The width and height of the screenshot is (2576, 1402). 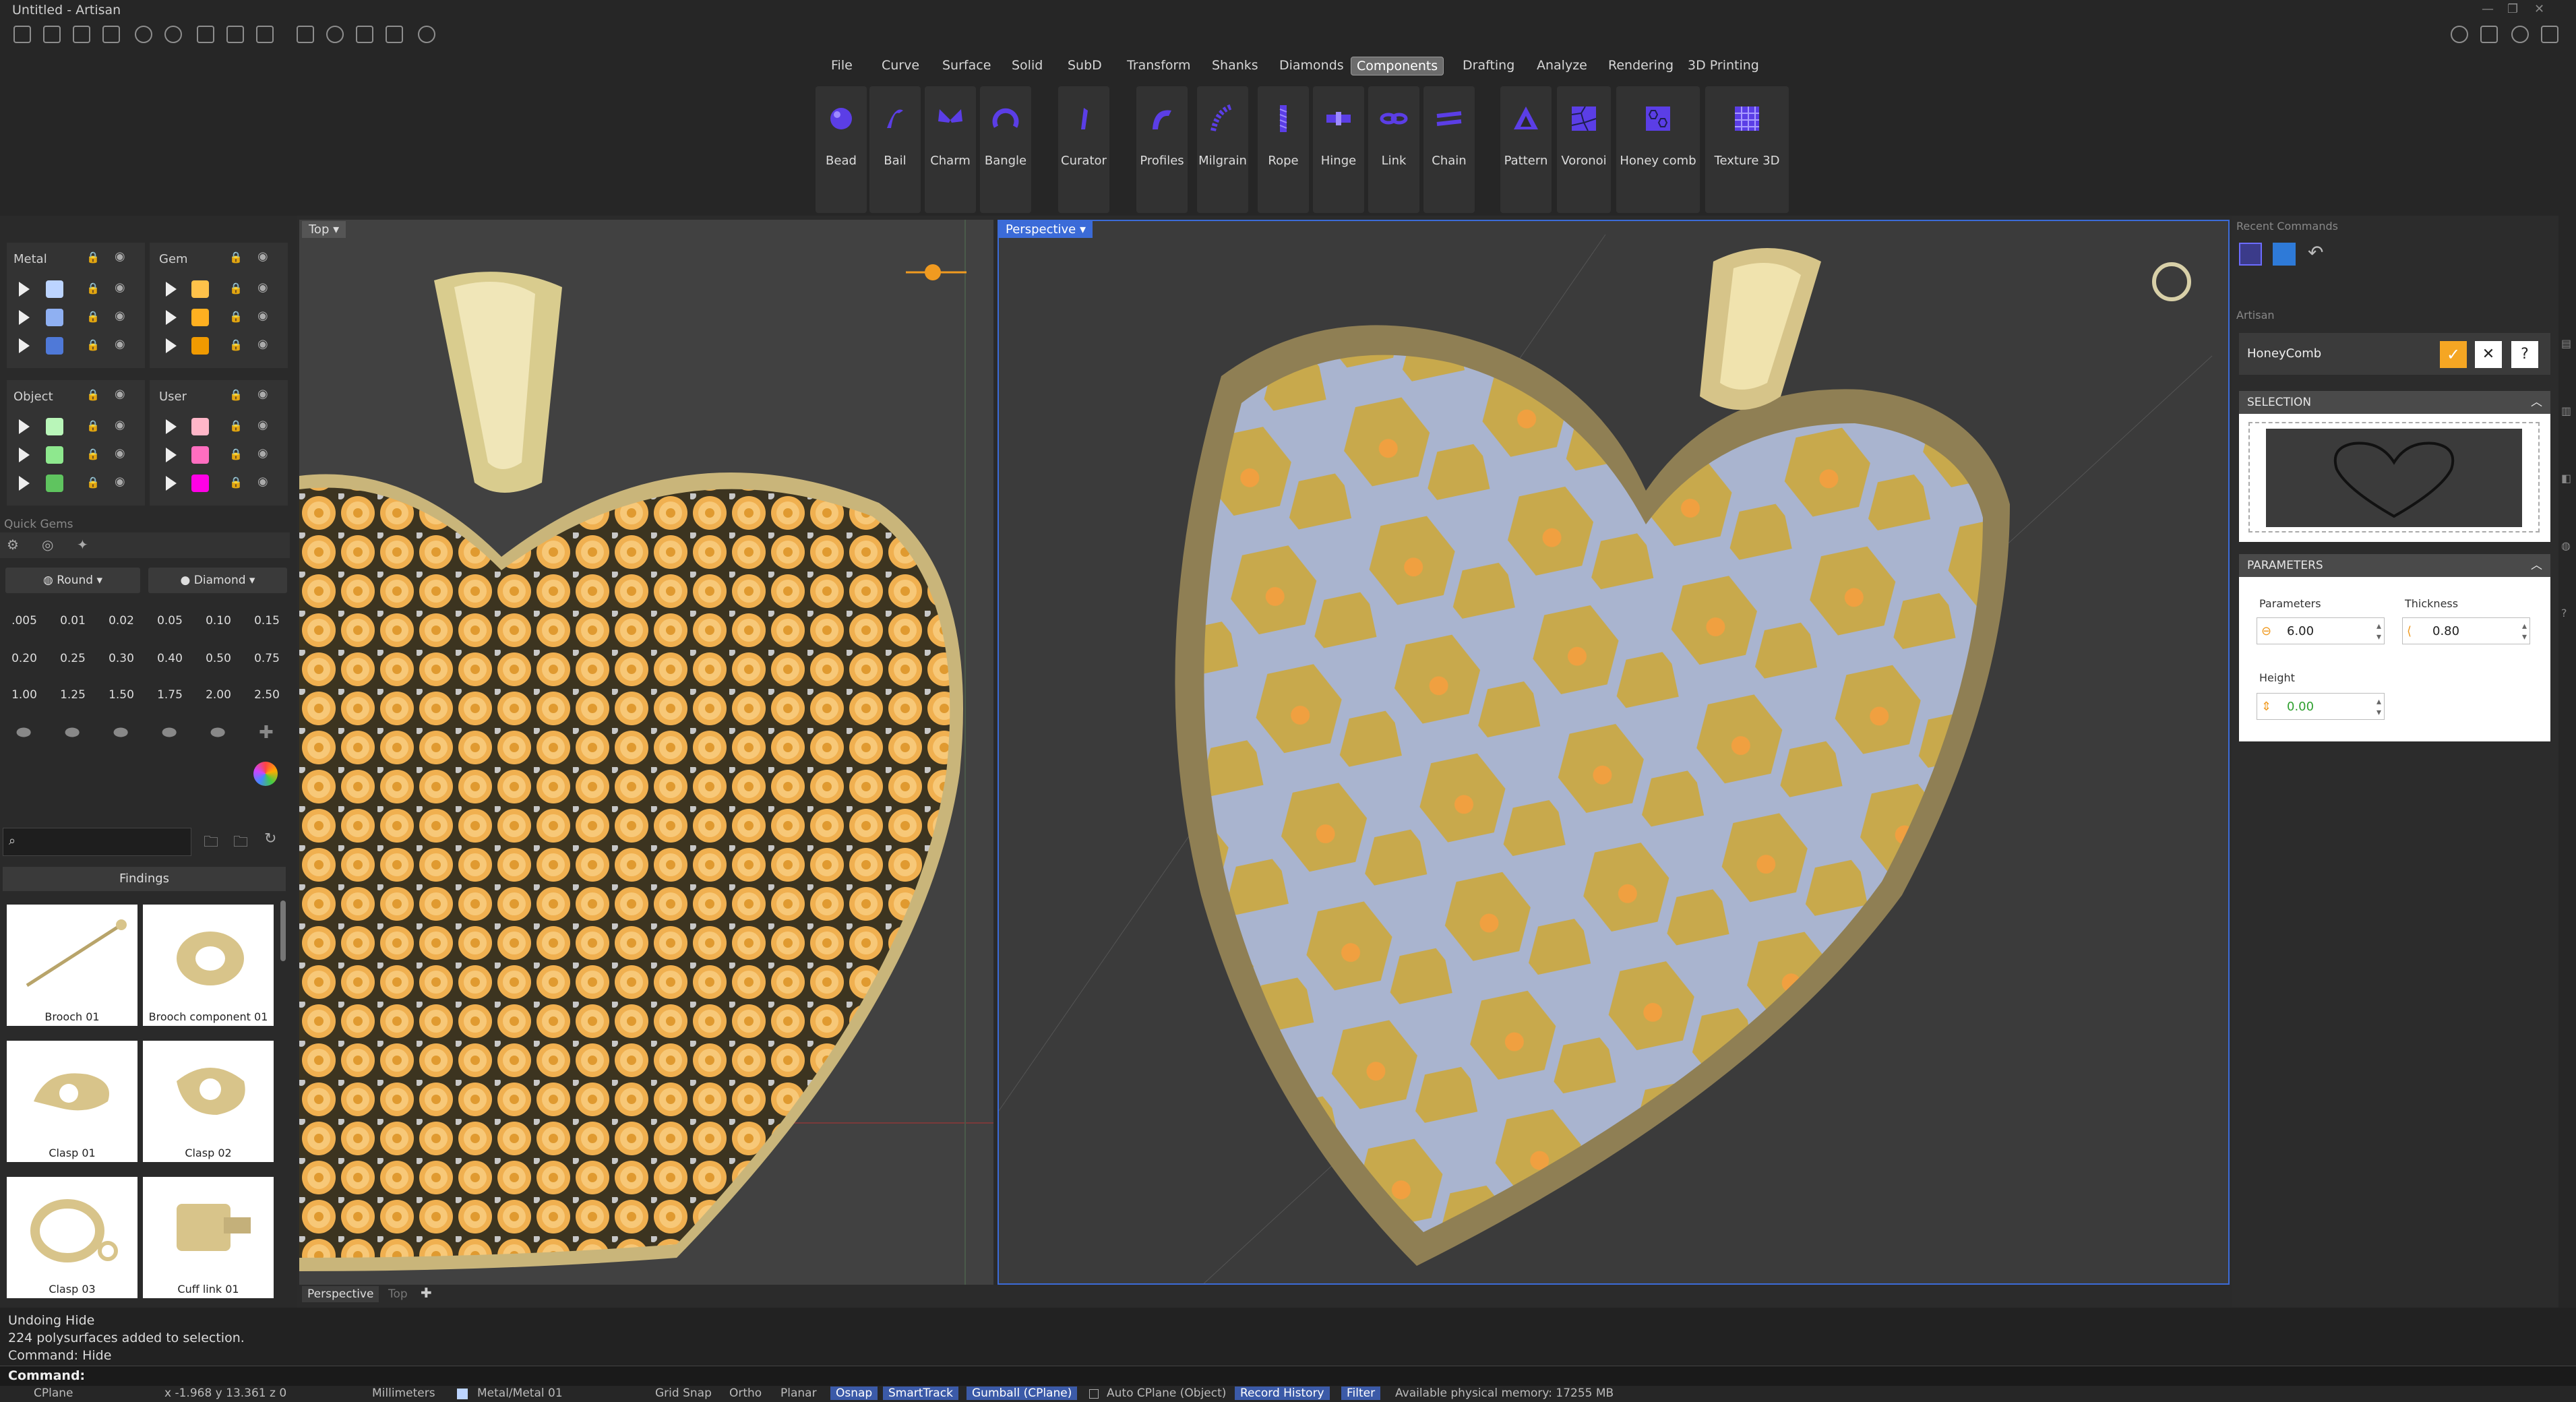 I want to click on library-item: Brooch component 01, so click(x=209, y=966).